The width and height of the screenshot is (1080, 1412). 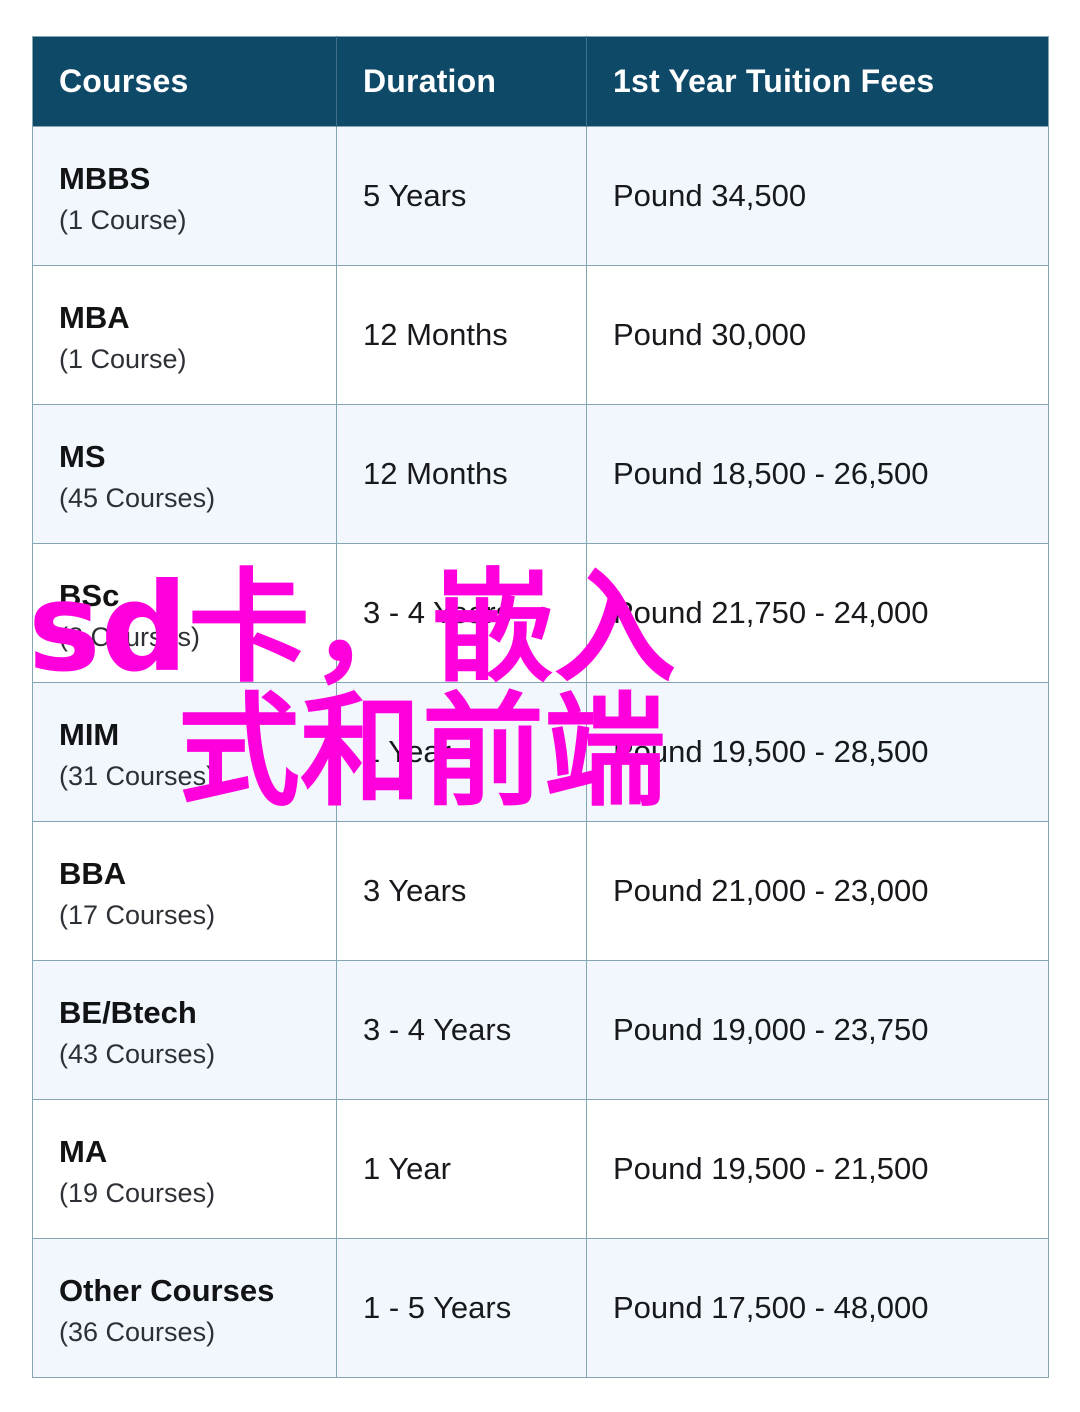 I want to click on course-name: Other Courses, so click(x=167, y=1290).